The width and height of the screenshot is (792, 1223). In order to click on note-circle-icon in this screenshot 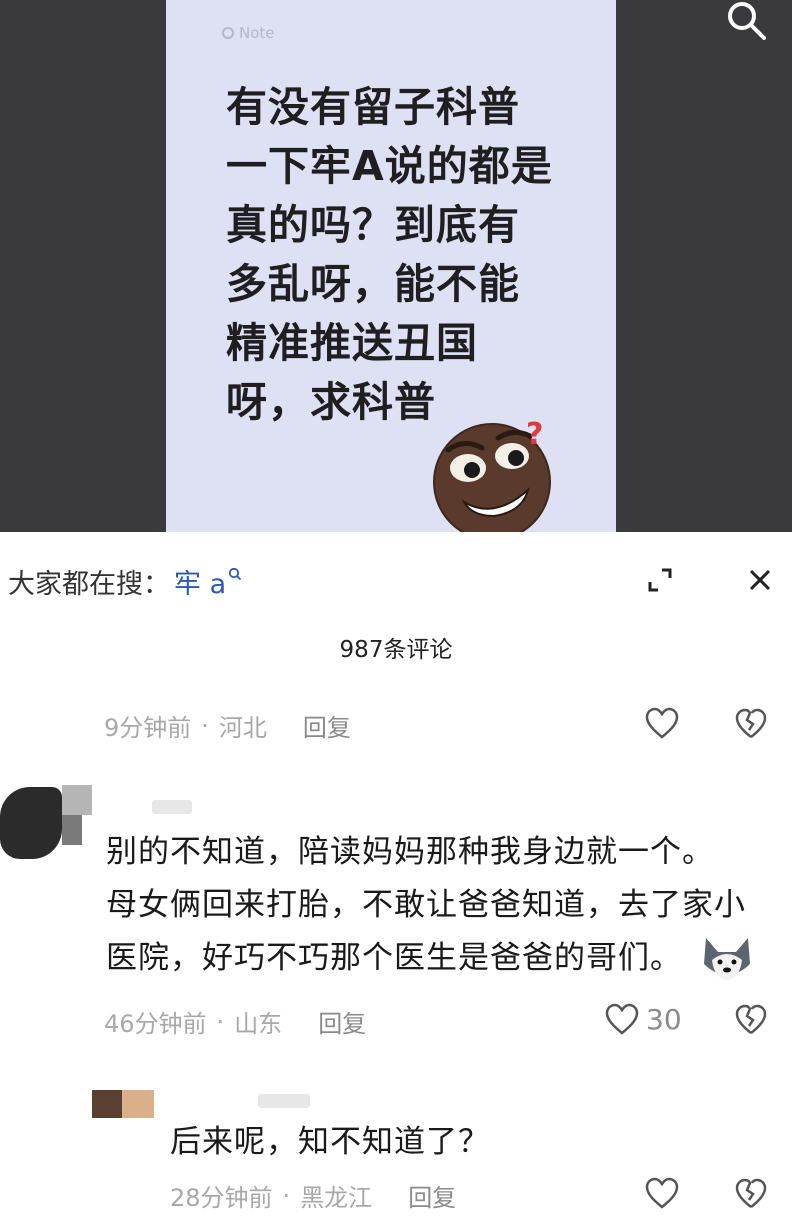, I will do `click(228, 33)`.